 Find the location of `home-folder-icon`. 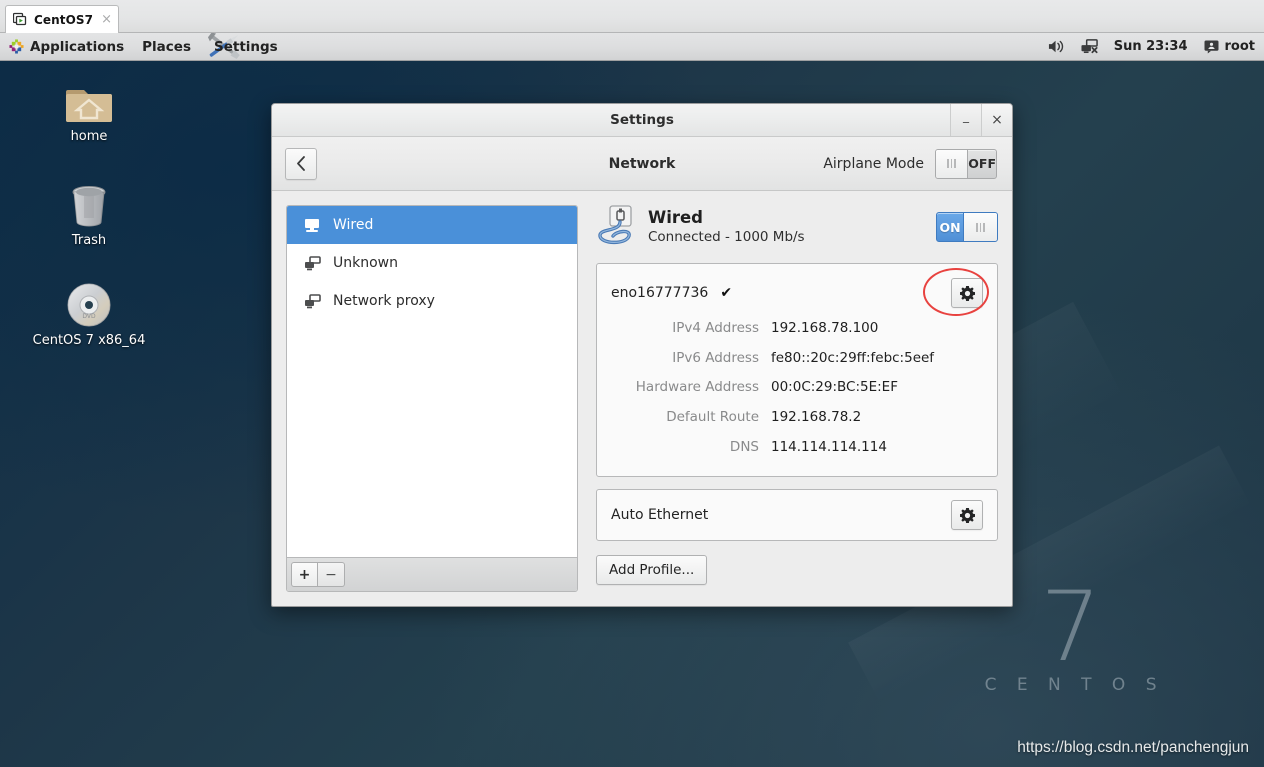

home-folder-icon is located at coordinates (89, 106).